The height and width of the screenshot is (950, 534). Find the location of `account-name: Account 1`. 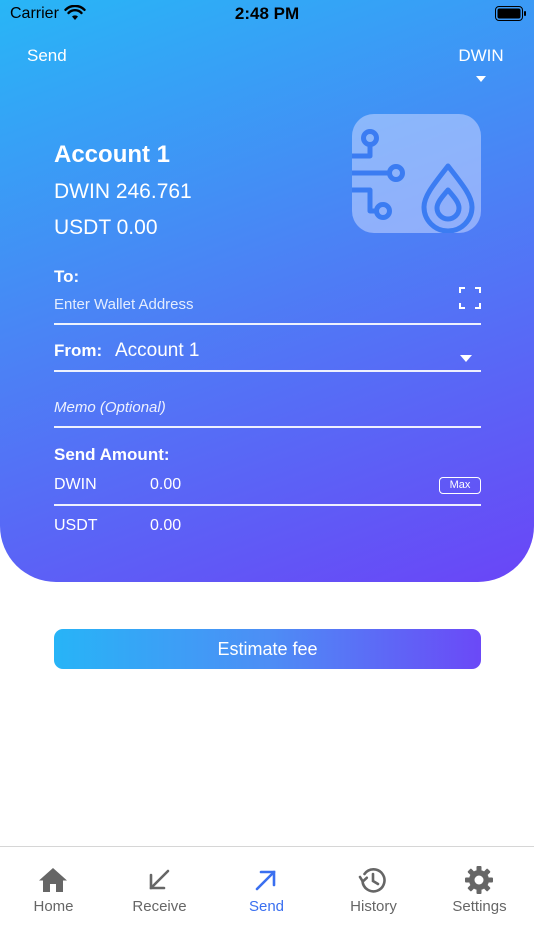

account-name: Account 1 is located at coordinates (112, 154).